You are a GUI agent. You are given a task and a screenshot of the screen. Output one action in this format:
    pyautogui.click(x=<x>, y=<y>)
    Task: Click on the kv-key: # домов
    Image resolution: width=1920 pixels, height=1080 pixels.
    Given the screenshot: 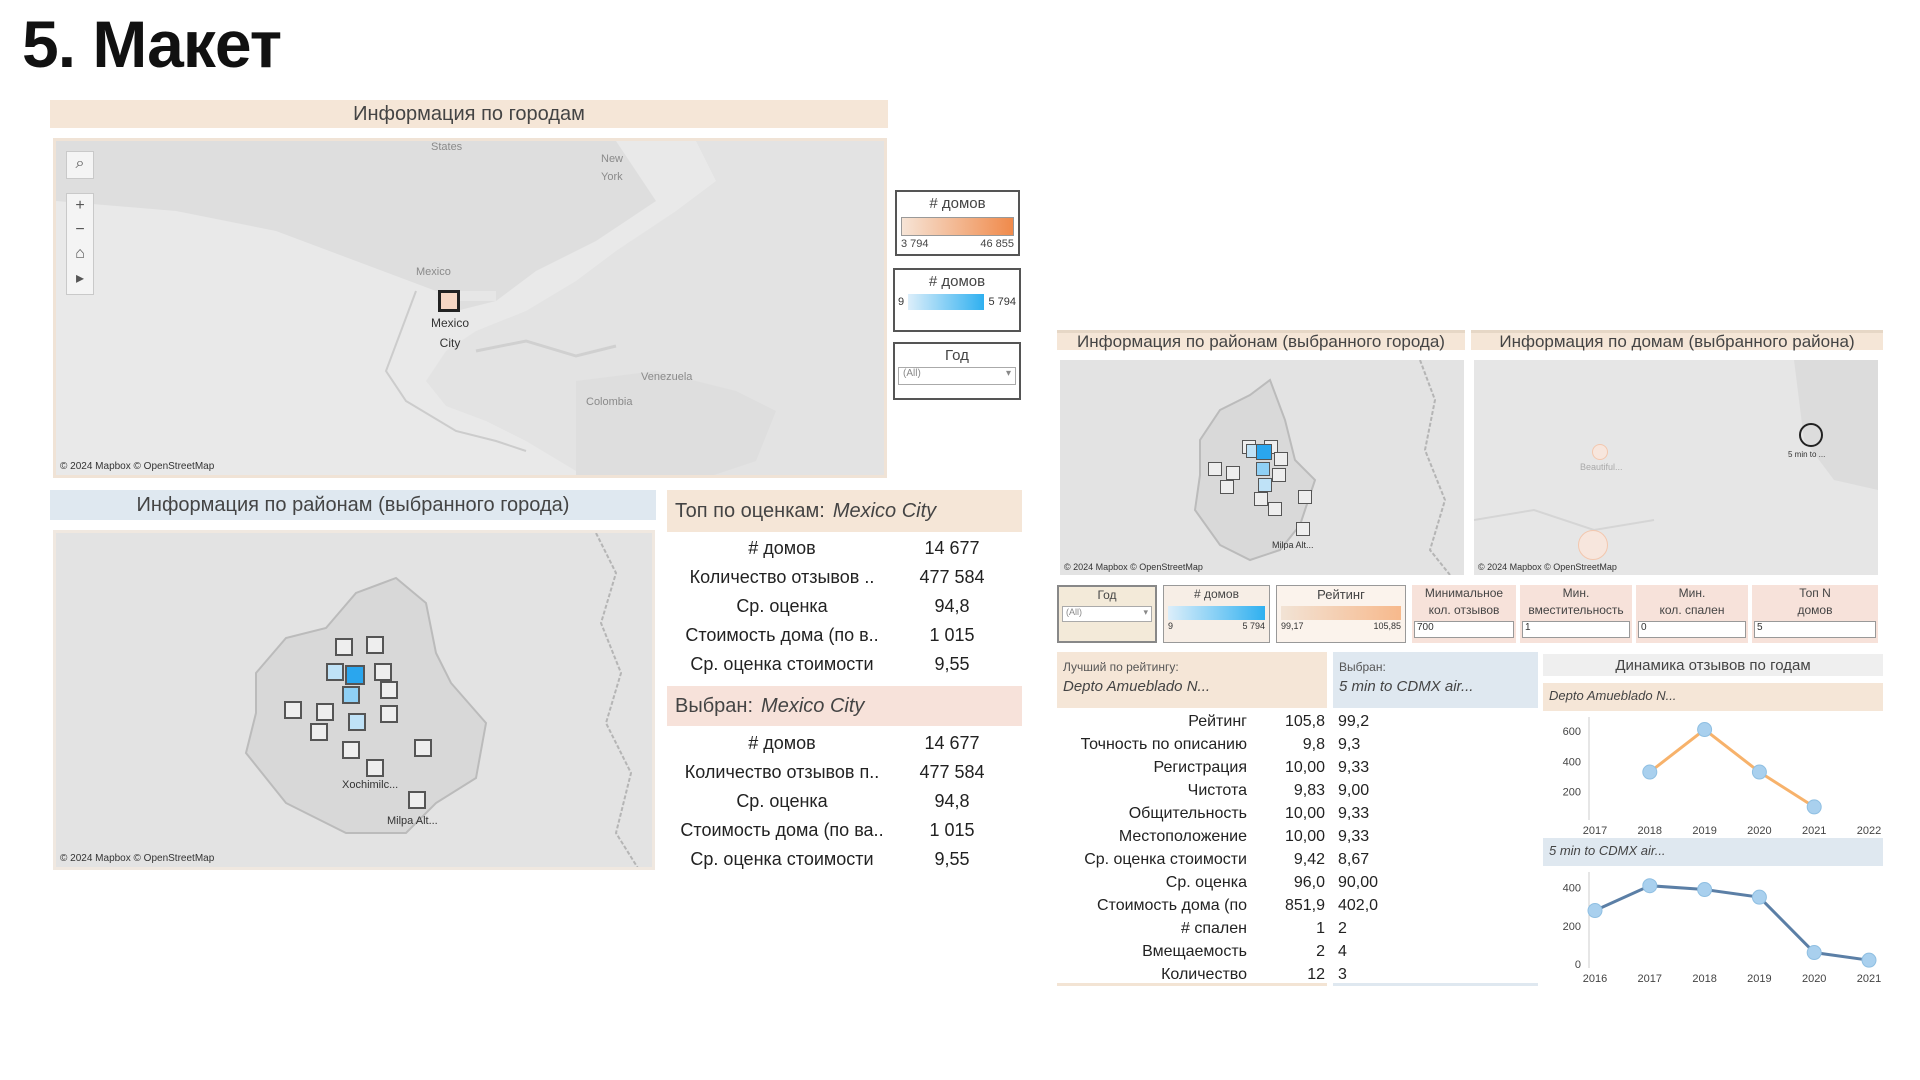 What is the action you would take?
    pyautogui.click(x=782, y=548)
    